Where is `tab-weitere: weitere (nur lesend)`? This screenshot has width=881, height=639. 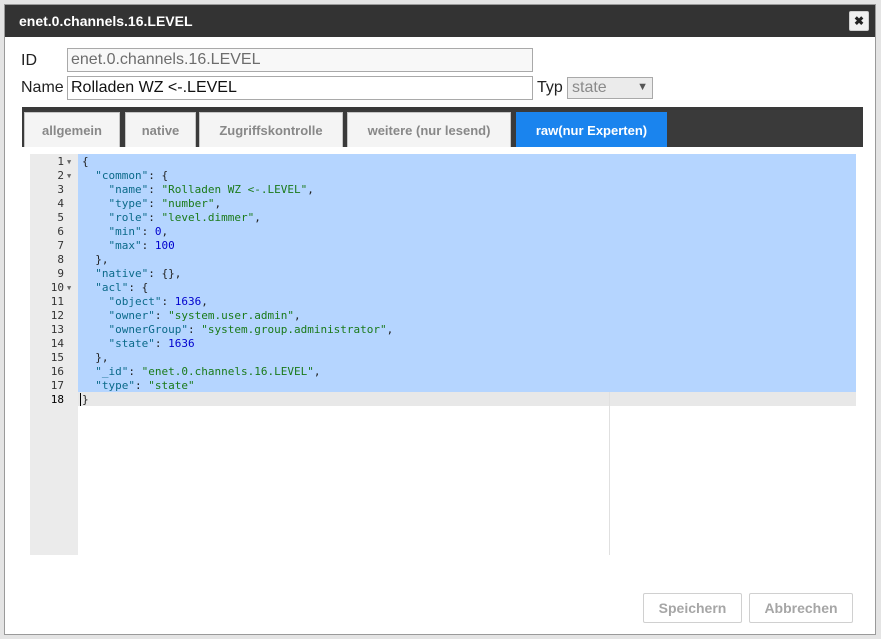
tab-weitere: weitere (nur lesend) is located at coordinates (429, 129).